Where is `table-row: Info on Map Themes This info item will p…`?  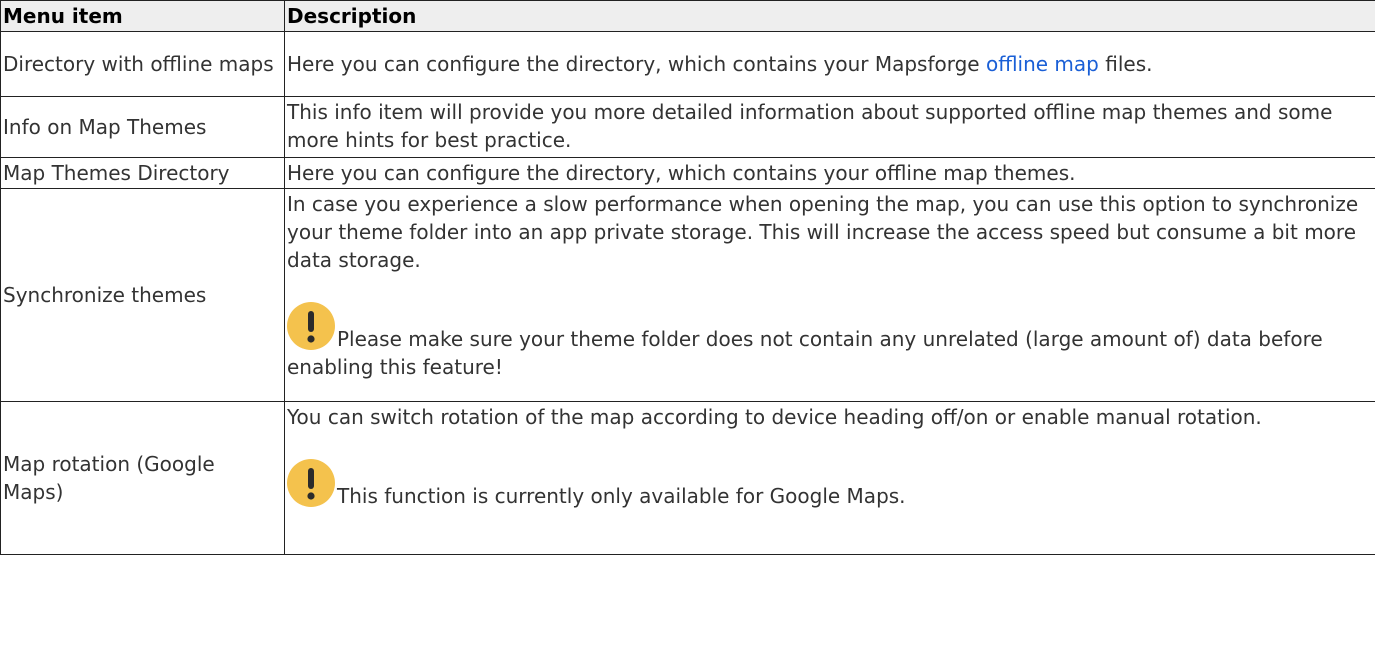 table-row: Info on Map Themes This info item will p… is located at coordinates (687, 127).